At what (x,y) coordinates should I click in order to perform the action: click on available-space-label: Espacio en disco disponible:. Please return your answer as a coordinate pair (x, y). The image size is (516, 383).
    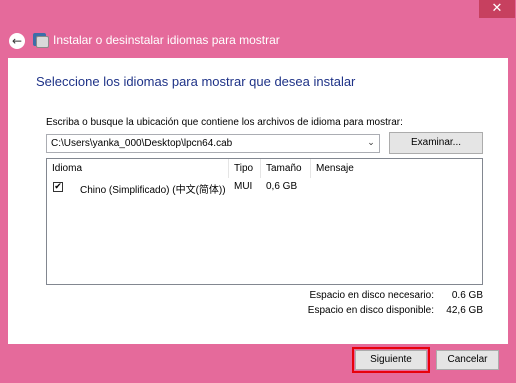
    Looking at the image, I should click on (370, 310).